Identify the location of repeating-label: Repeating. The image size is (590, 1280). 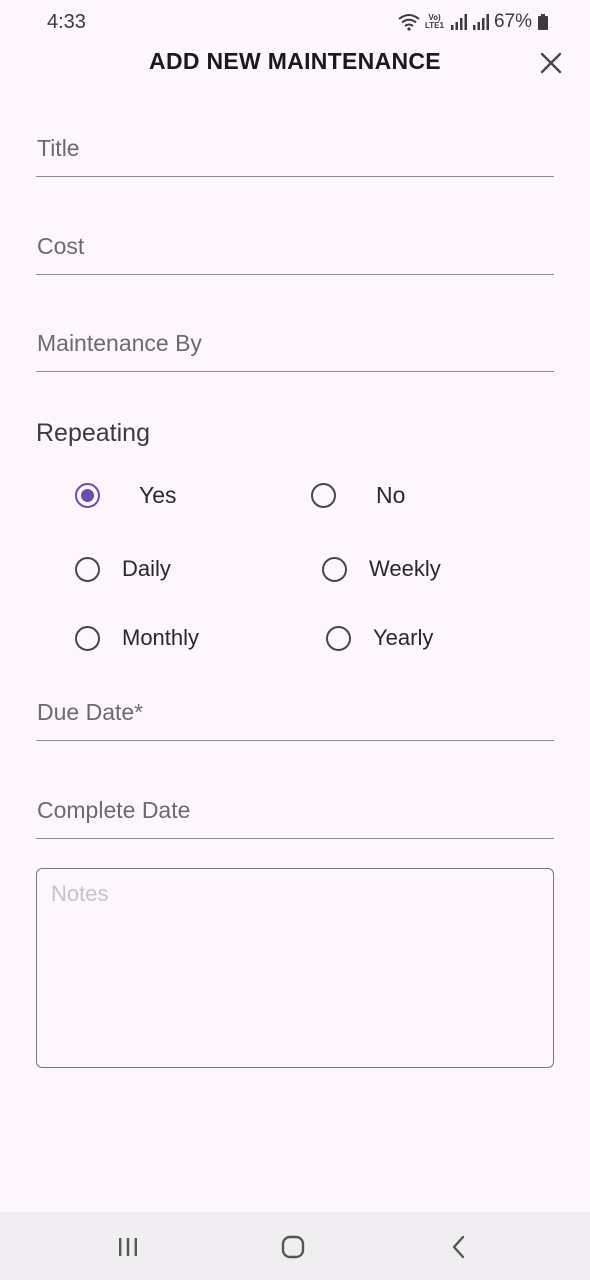
(93, 433).